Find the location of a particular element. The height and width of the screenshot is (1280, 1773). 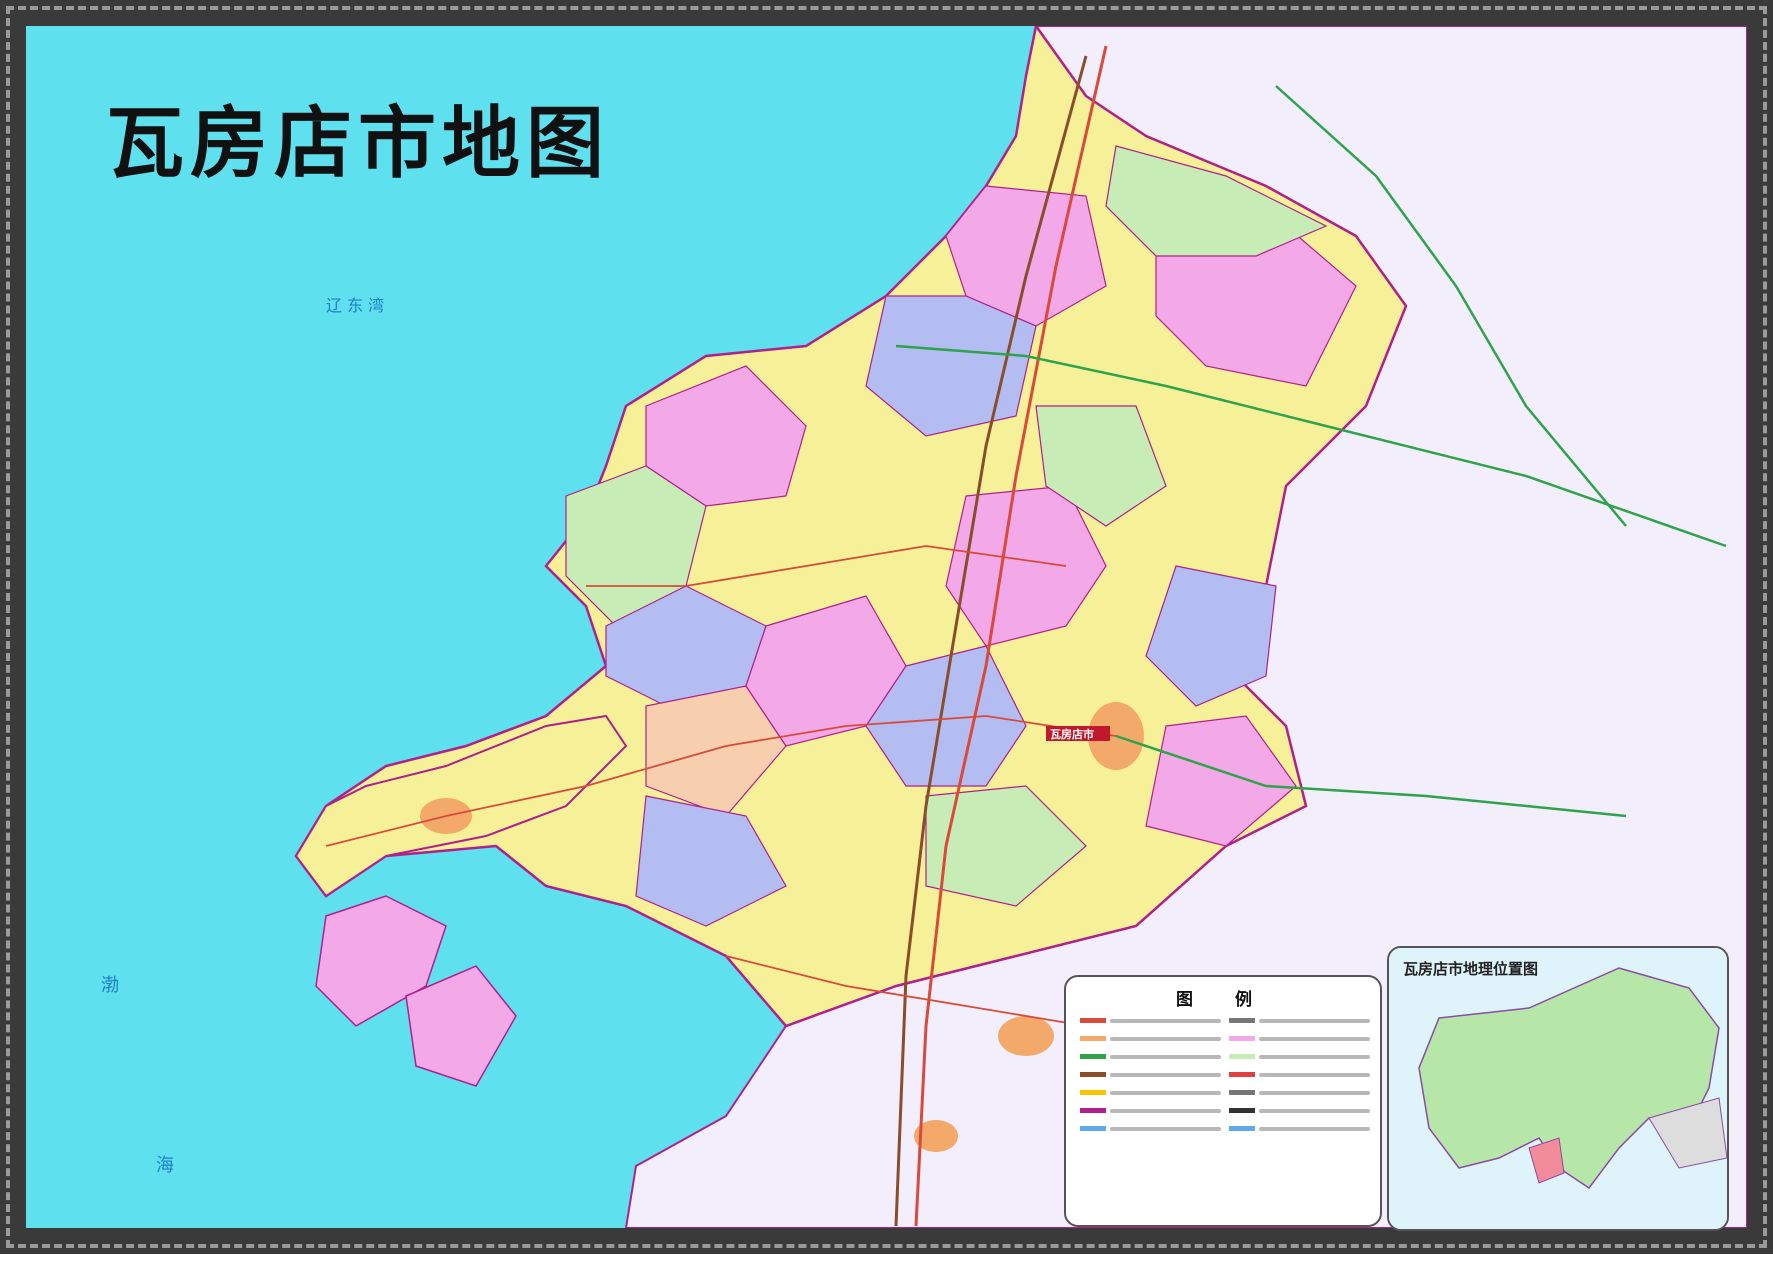

inset-title: 瓦房店市地理位置图 is located at coordinates (1471, 969).